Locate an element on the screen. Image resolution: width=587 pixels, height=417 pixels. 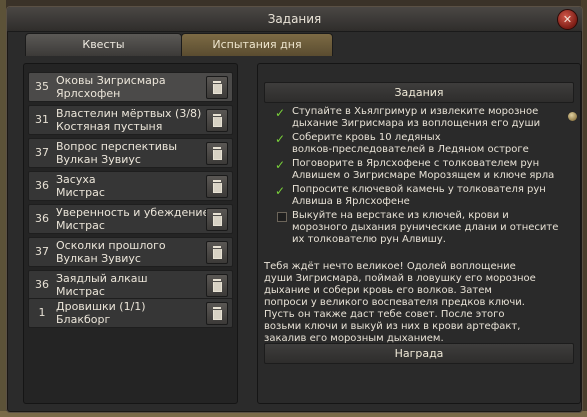
quest-level: 35 is located at coordinates (42, 86).